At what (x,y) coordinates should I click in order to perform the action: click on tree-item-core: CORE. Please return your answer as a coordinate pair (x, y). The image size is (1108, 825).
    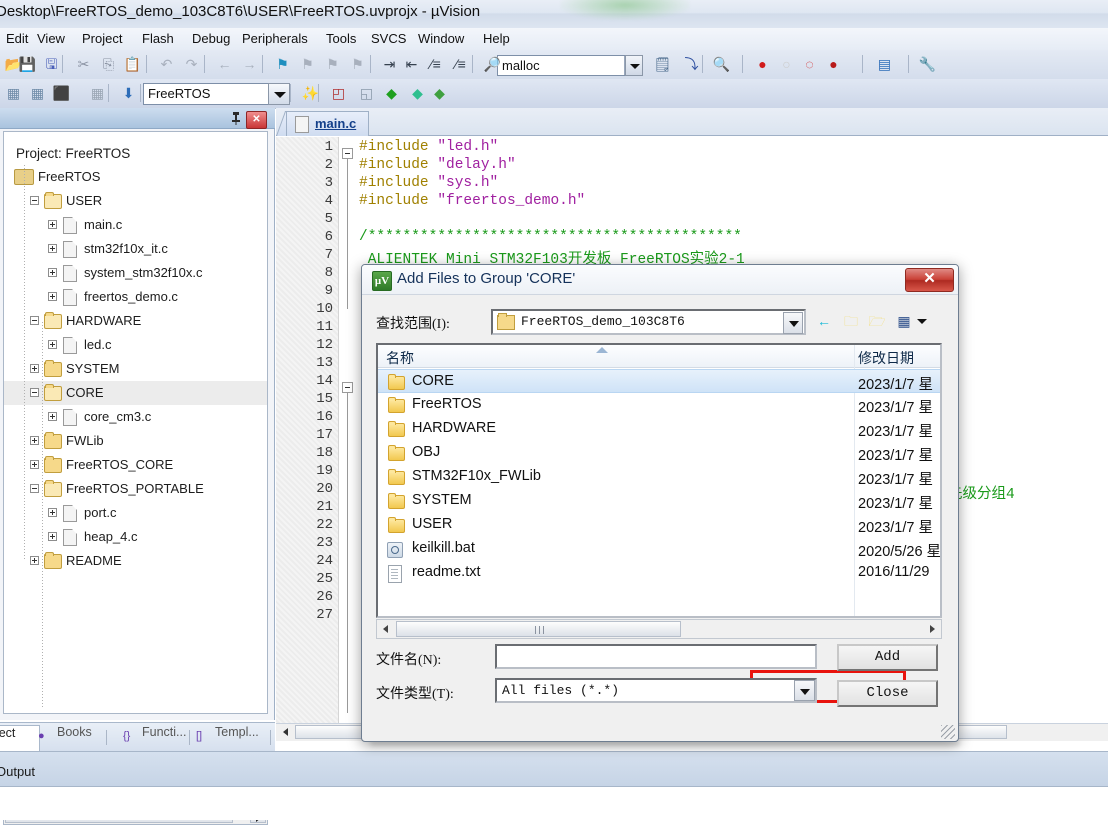
    Looking at the image, I should click on (135, 393).